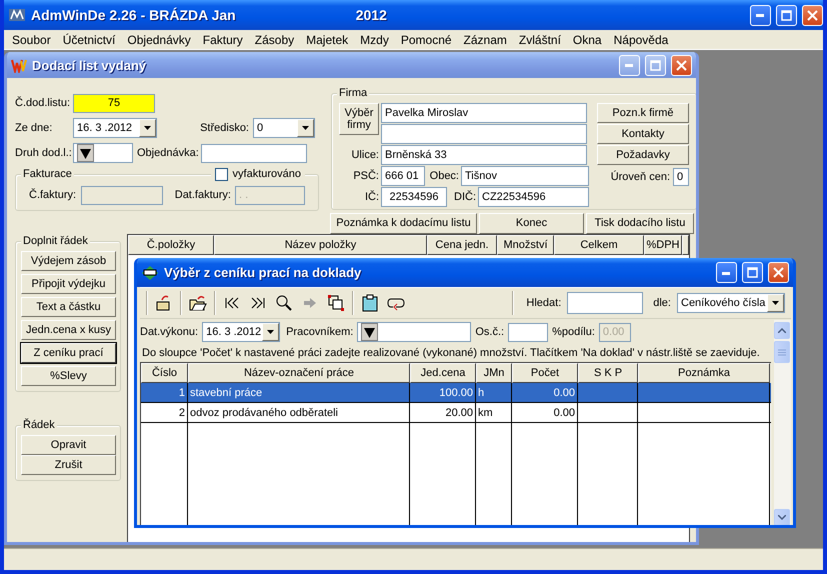 The image size is (827, 574). Describe the element at coordinates (608, 373) in the screenshot. I see `column-header: S K P` at that location.